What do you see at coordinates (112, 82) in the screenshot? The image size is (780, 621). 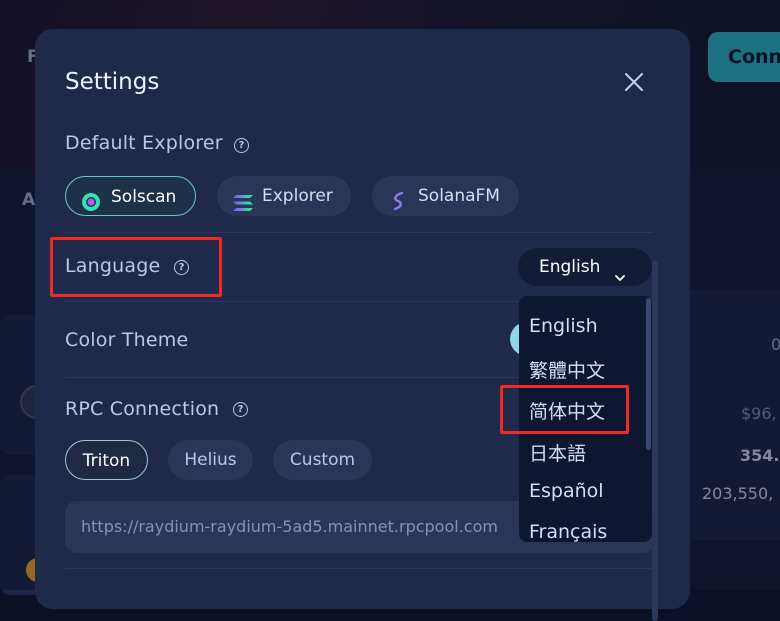 I see `modal-title: Settings` at bounding box center [112, 82].